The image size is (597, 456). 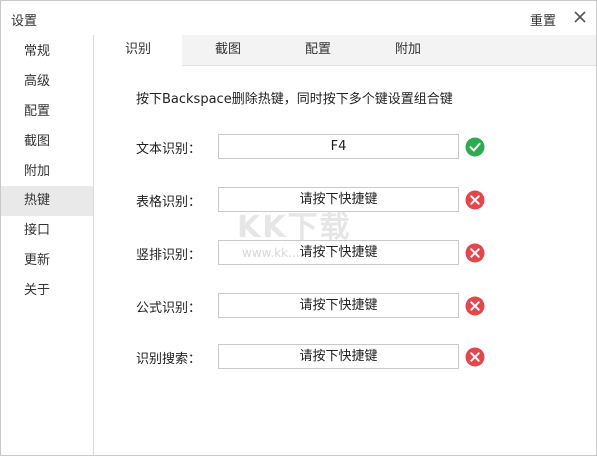 I want to click on sidebar-item-hotkeys: 热键, so click(x=47, y=201).